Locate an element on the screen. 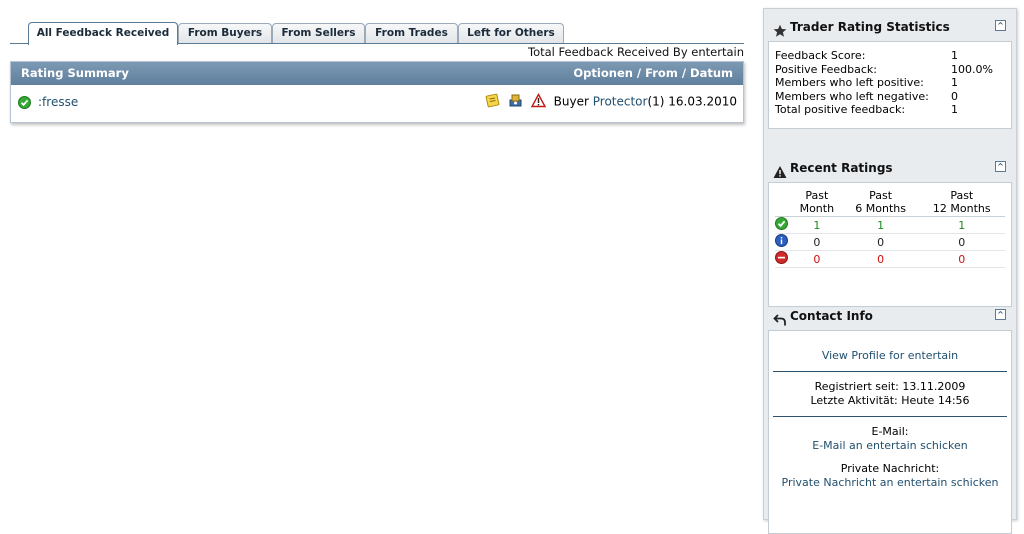 The height and width of the screenshot is (534, 1024). feedback-from-user-link: Protector is located at coordinates (620, 102).